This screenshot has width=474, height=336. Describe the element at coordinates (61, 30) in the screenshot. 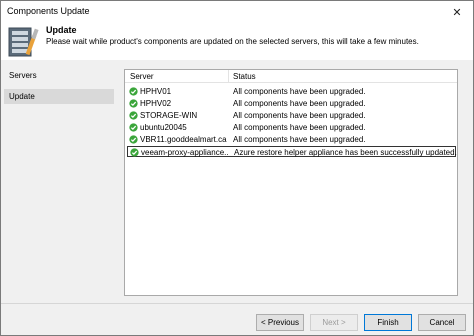

I see `page-title: Update` at that location.